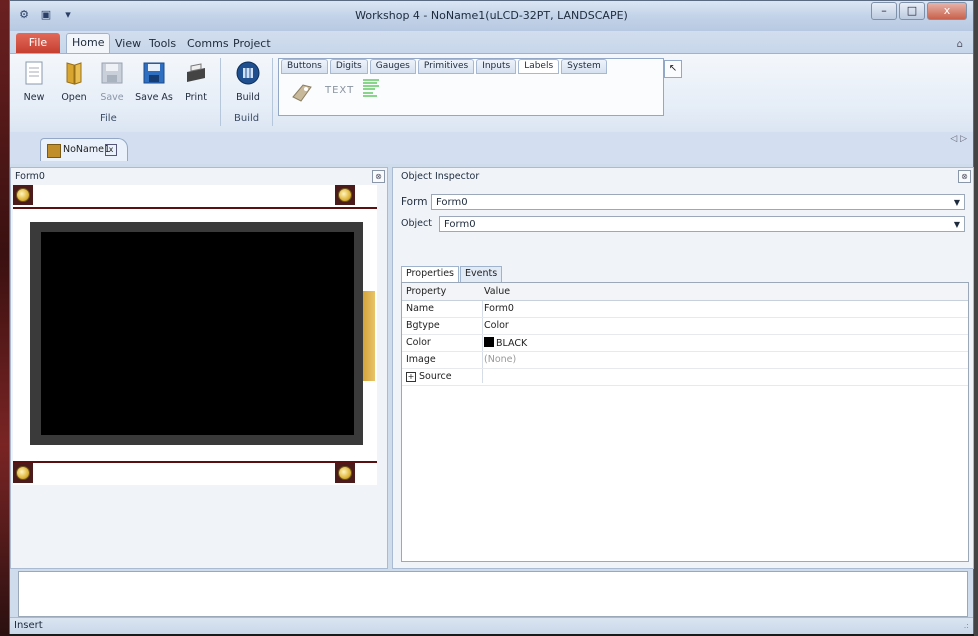  I want to click on printer-icon, so click(196, 72).